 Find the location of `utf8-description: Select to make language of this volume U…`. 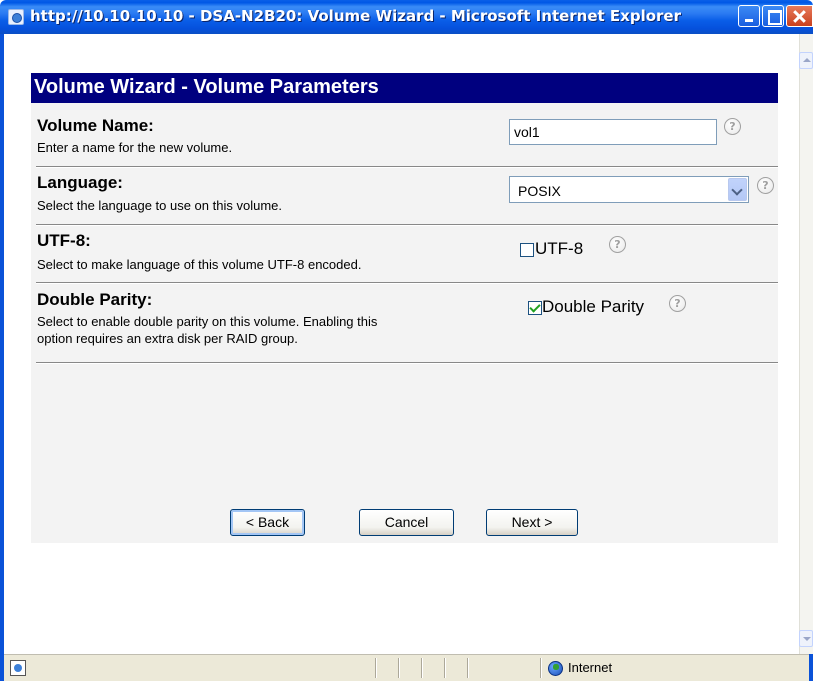

utf8-description: Select to make language of this volume U… is located at coordinates (199, 264).